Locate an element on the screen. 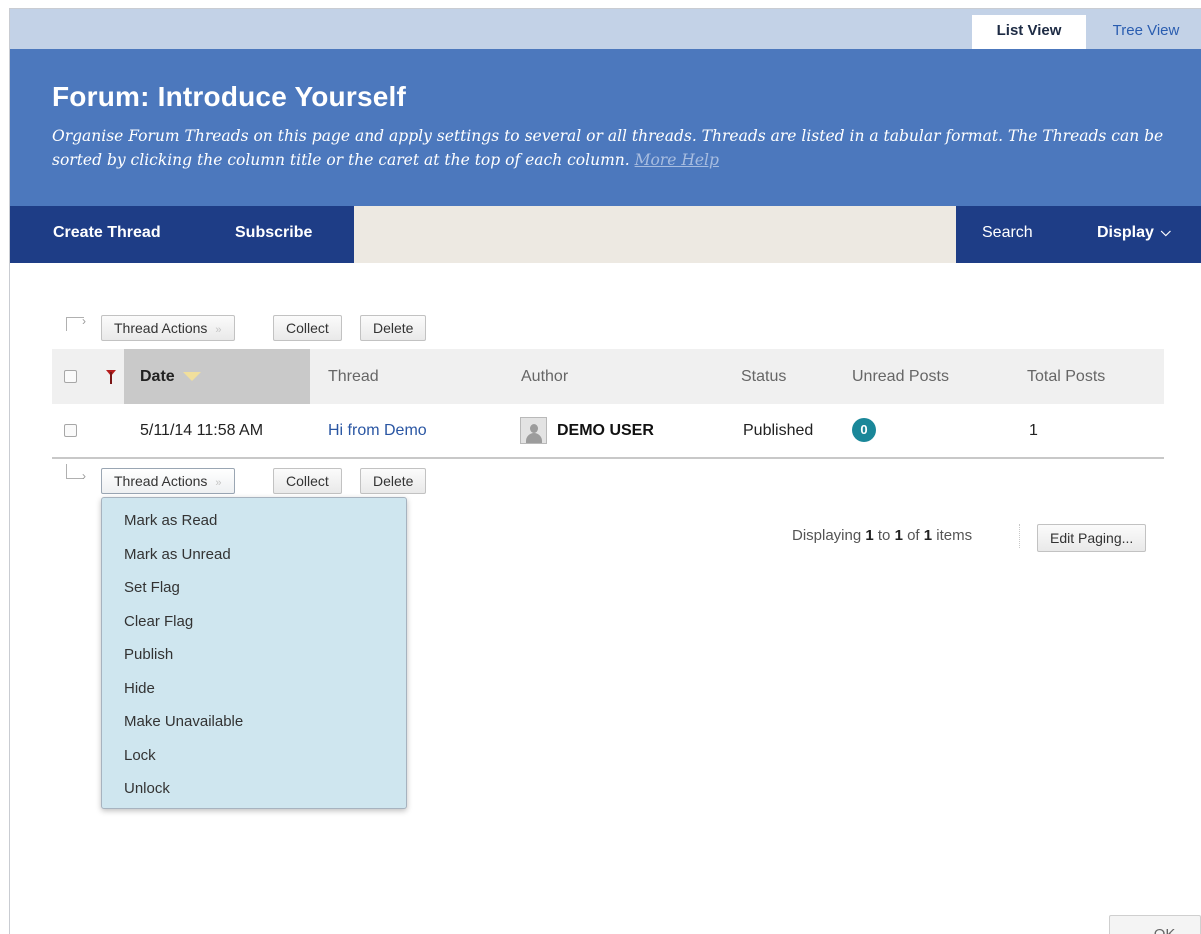 This screenshot has width=1201, height=934. avatar is located at coordinates (533, 430).